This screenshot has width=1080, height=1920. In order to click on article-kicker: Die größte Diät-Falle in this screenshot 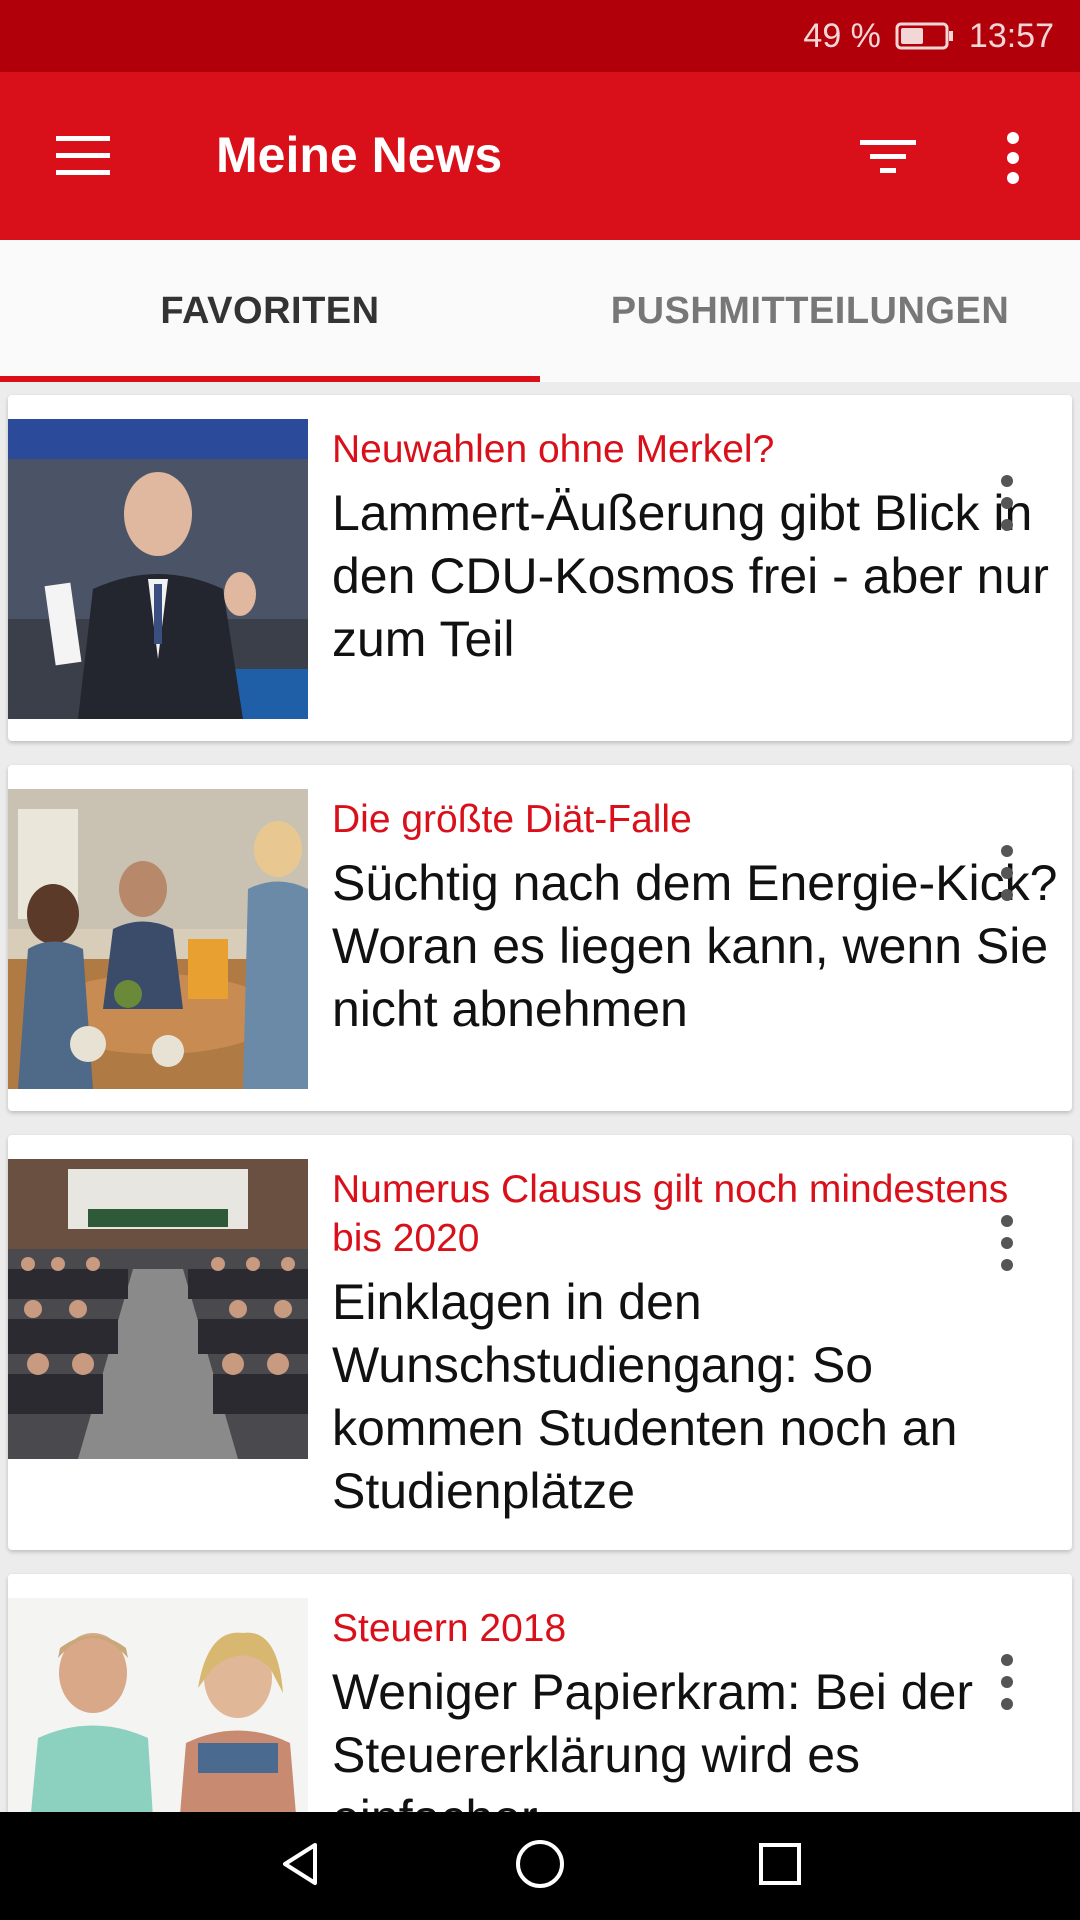, I will do `click(512, 819)`.